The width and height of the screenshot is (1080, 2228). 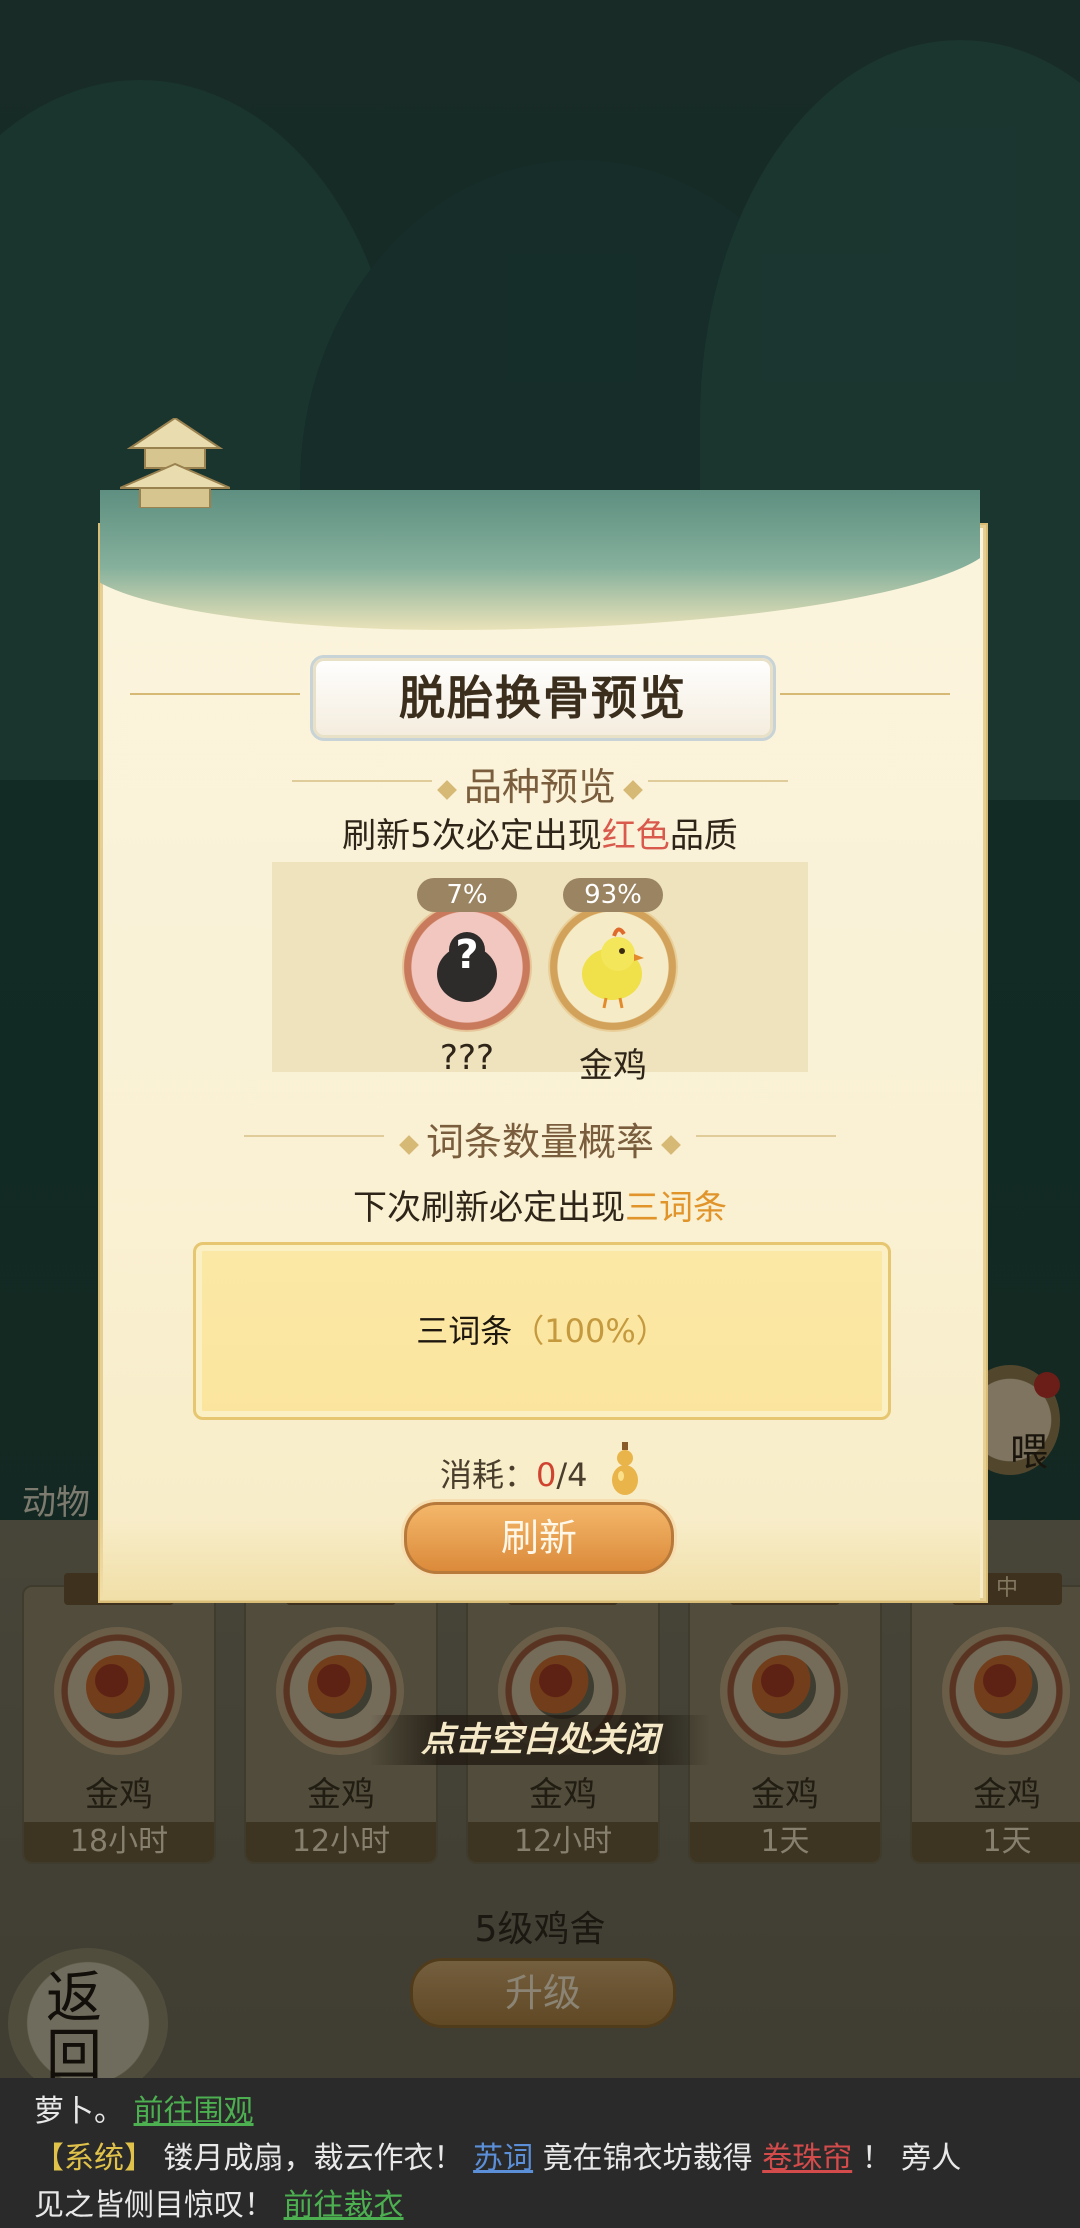 I want to click on breed-section-title: 品种预览, so click(x=539, y=787).